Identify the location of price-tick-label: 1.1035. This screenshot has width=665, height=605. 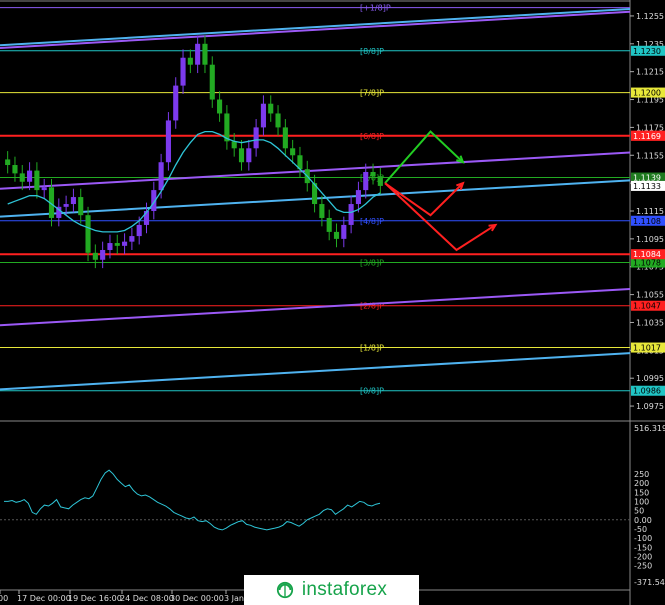
(650, 322).